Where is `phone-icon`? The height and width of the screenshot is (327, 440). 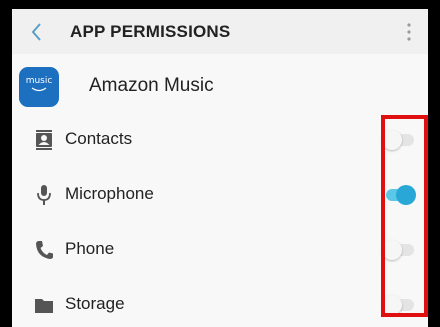
phone-icon is located at coordinates (44, 250).